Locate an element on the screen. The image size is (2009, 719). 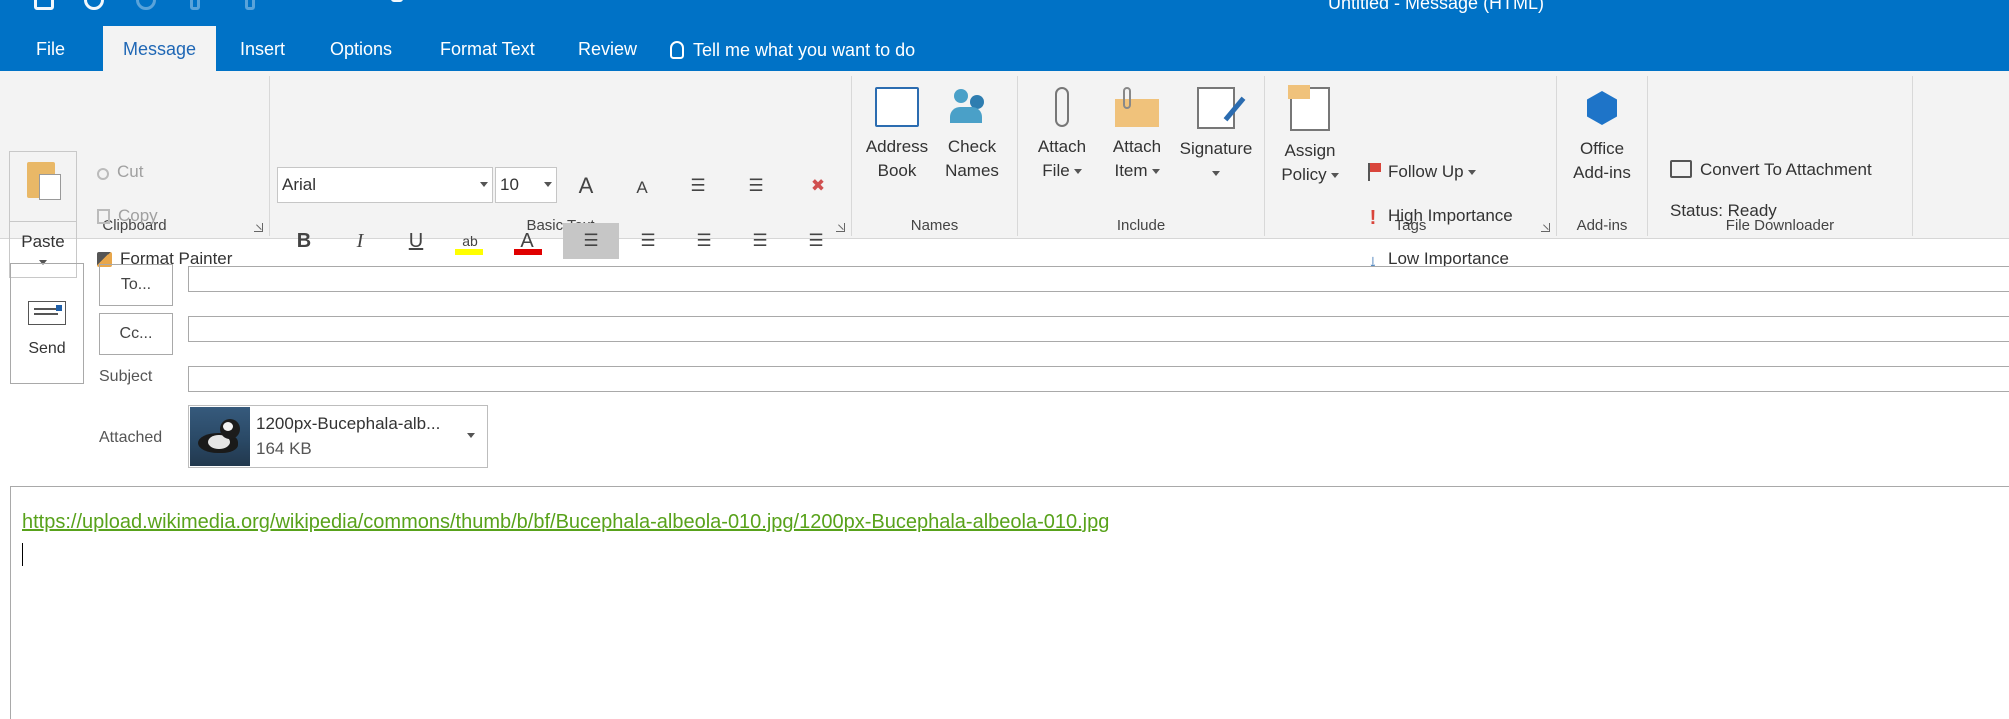
increase-indent-icon: ☰ is located at coordinates (816, 241).